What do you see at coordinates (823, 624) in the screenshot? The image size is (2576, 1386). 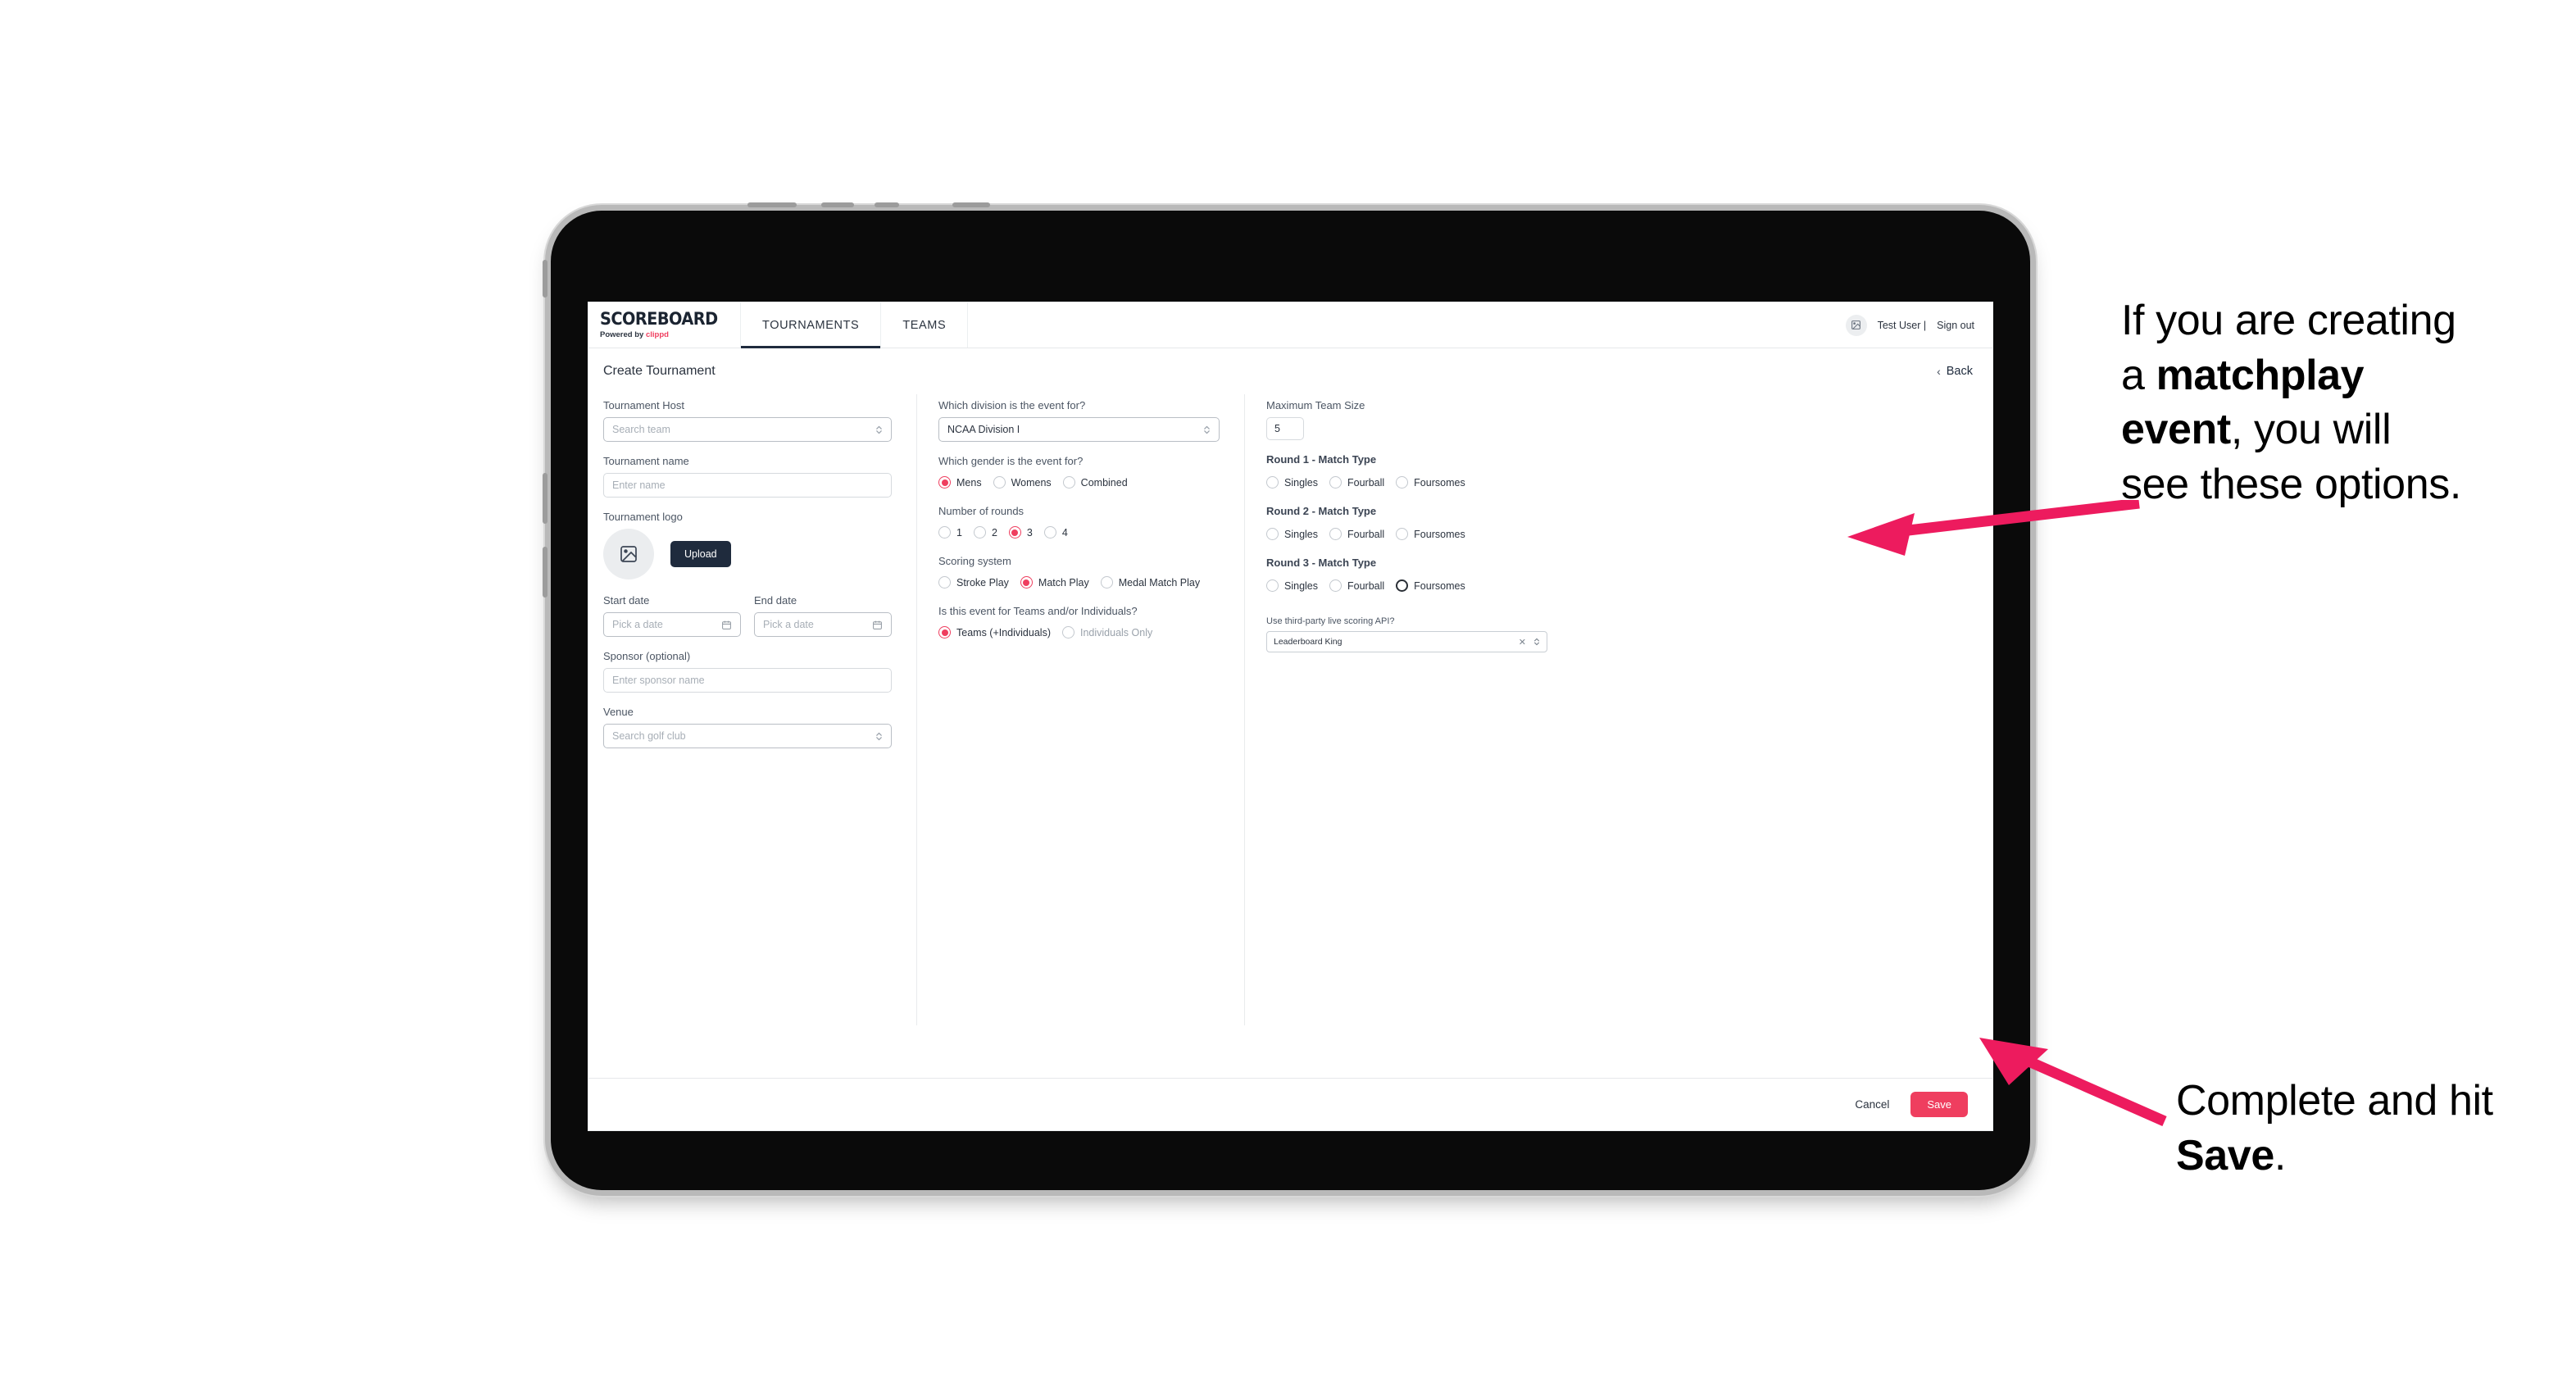 I see `end-date-picker: Pick a date` at bounding box center [823, 624].